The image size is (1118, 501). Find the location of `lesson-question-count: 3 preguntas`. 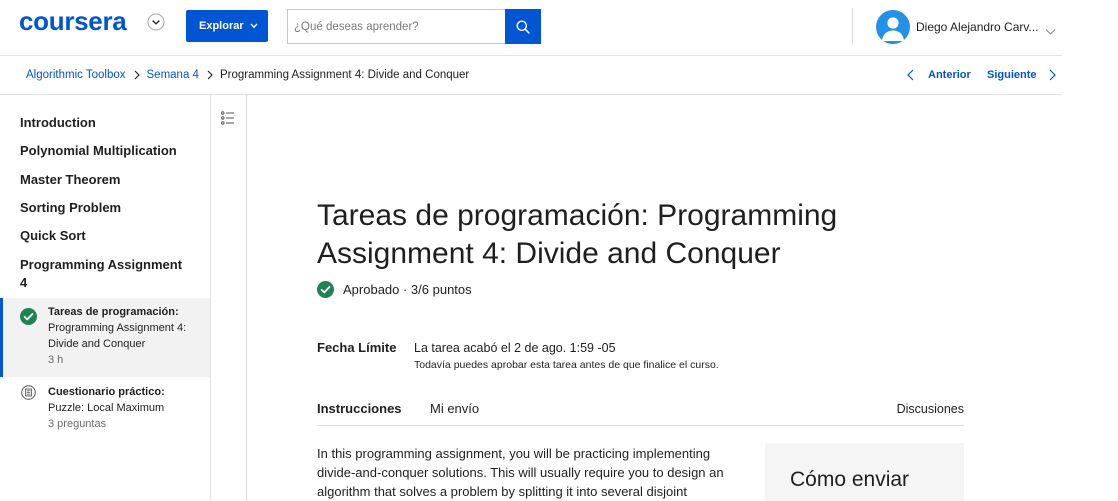

lesson-question-count: 3 preguntas is located at coordinates (77, 424).